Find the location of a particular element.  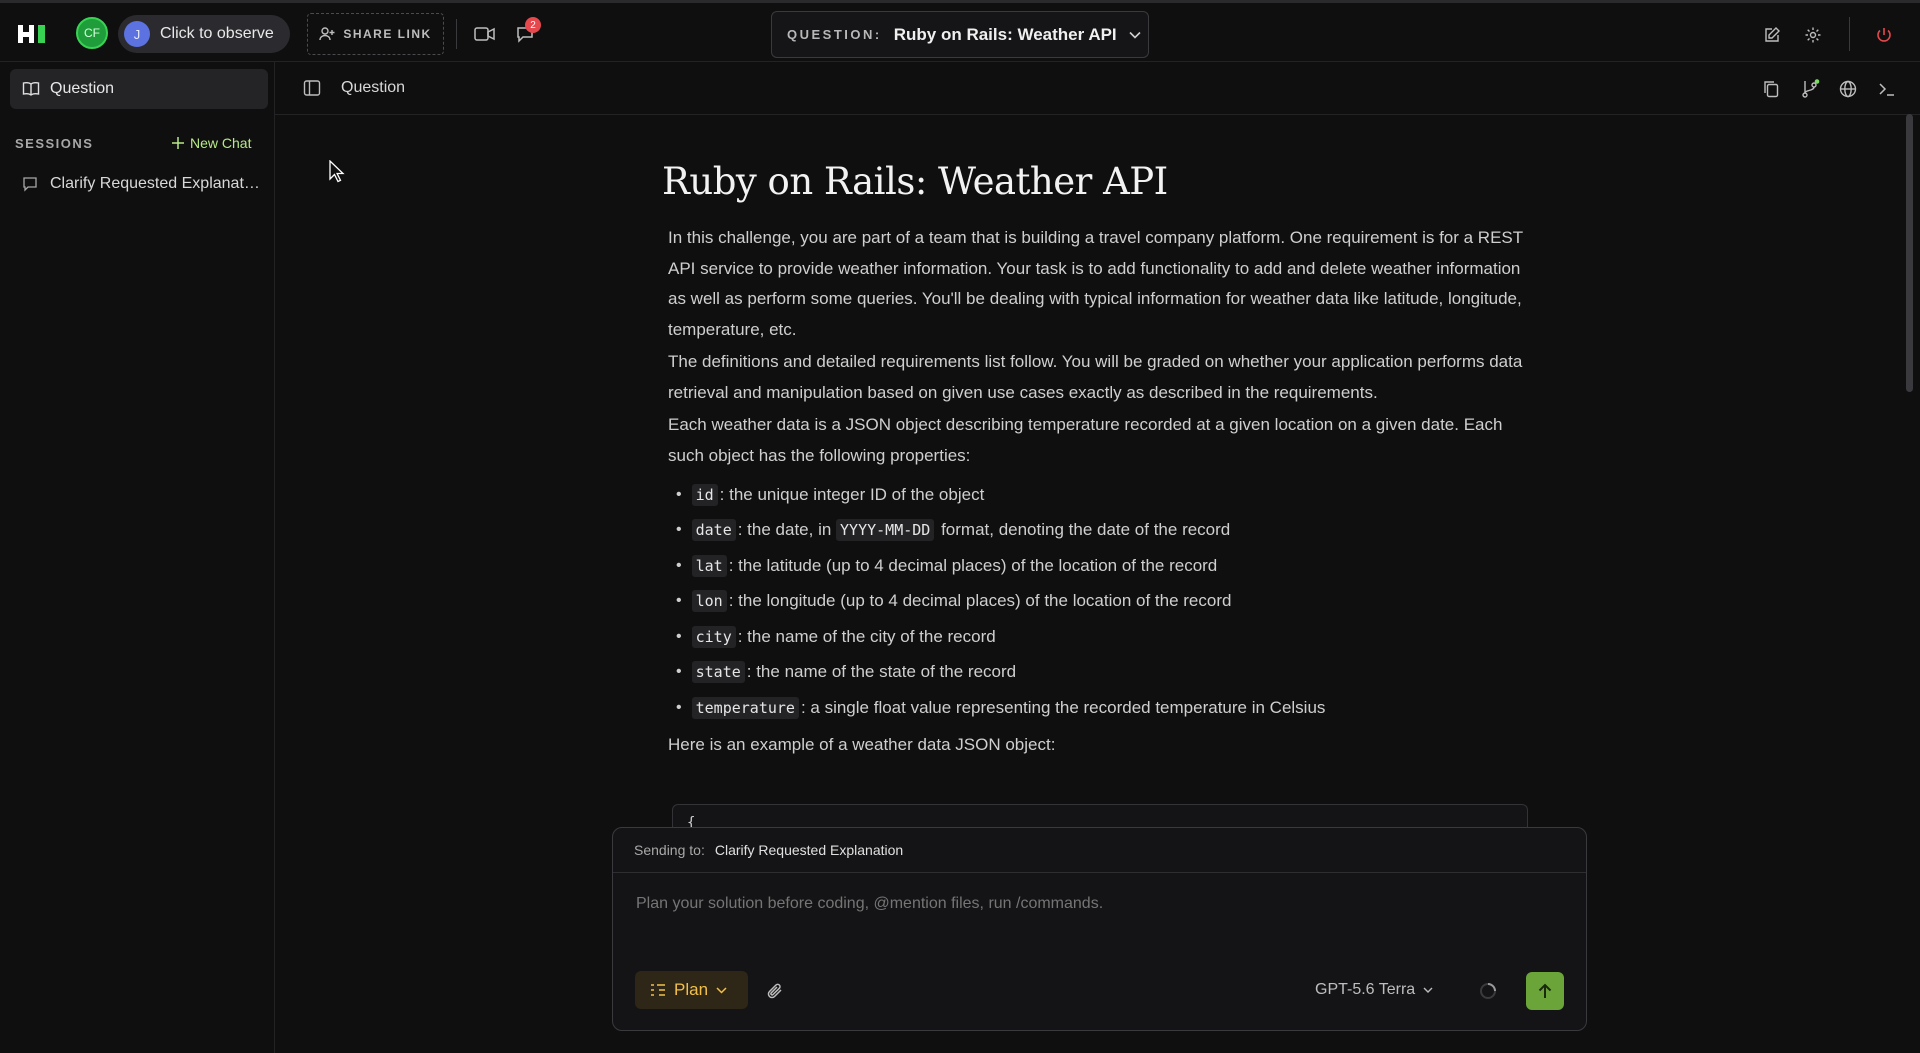

mode-selector: Plan is located at coordinates (691, 990).